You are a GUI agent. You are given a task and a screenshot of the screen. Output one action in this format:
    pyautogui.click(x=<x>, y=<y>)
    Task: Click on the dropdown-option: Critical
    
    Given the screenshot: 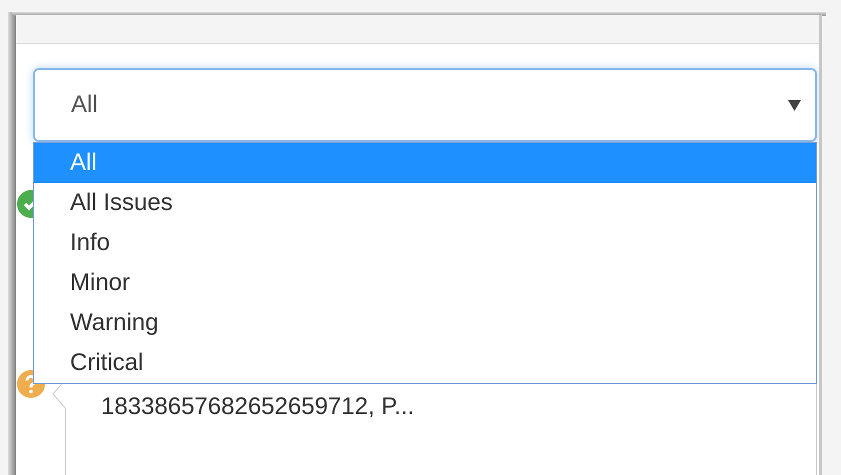 What is the action you would take?
    pyautogui.click(x=425, y=363)
    